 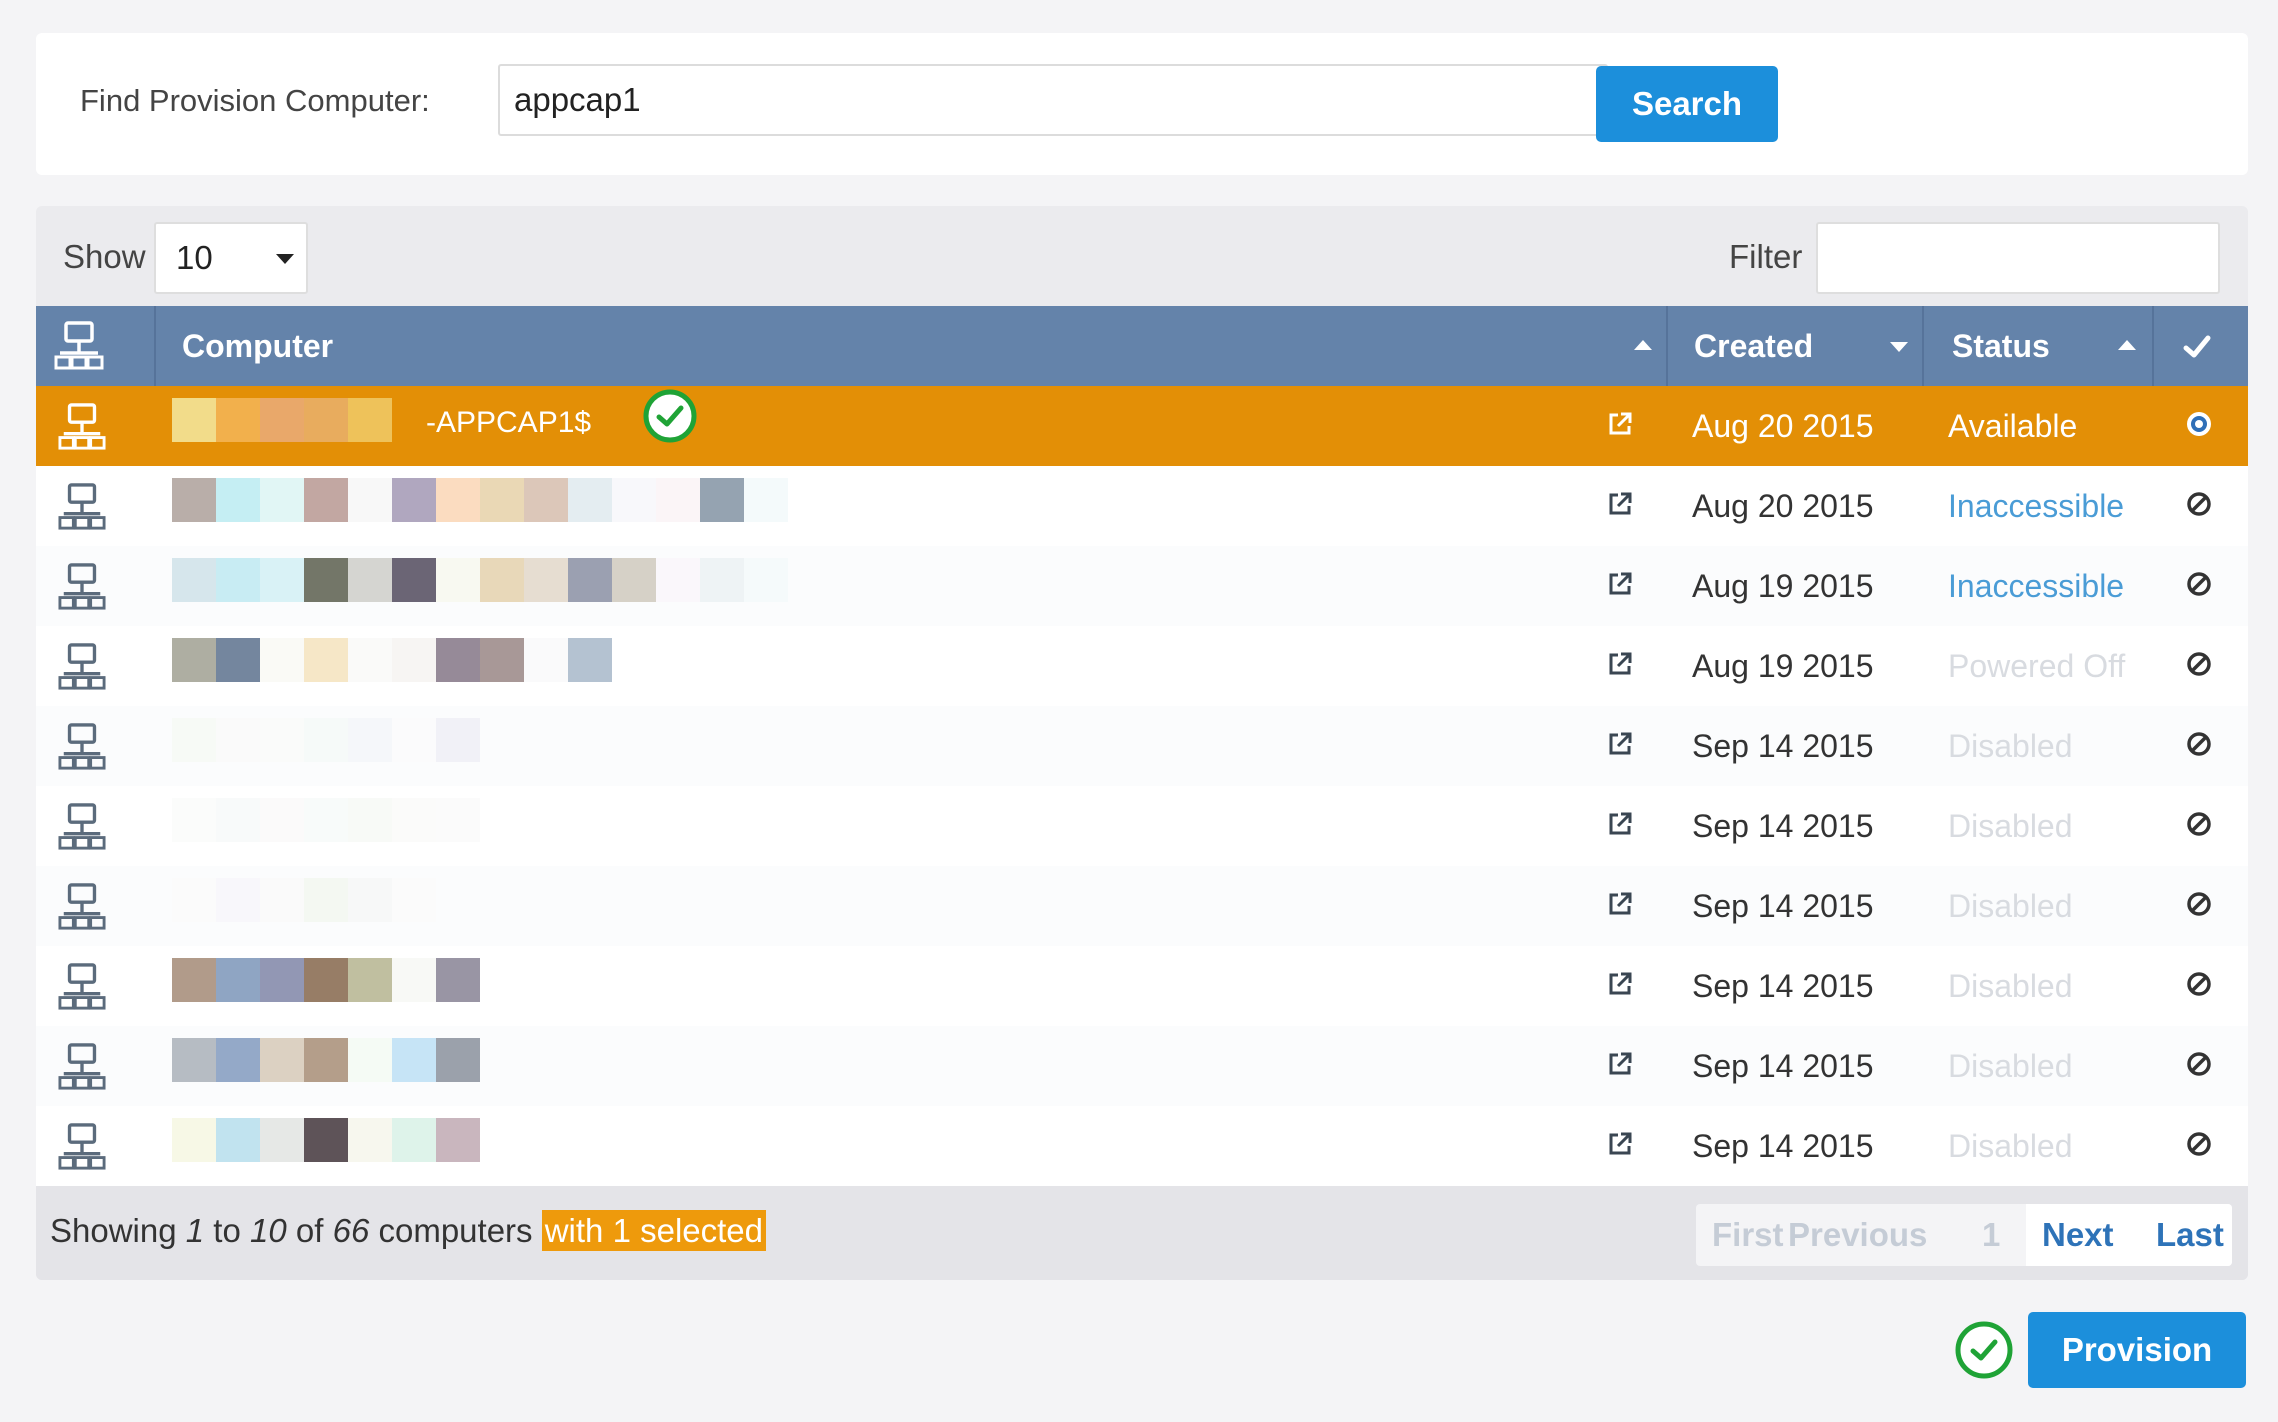 What do you see at coordinates (231, 258) in the screenshot?
I see `page-size-select: 10` at bounding box center [231, 258].